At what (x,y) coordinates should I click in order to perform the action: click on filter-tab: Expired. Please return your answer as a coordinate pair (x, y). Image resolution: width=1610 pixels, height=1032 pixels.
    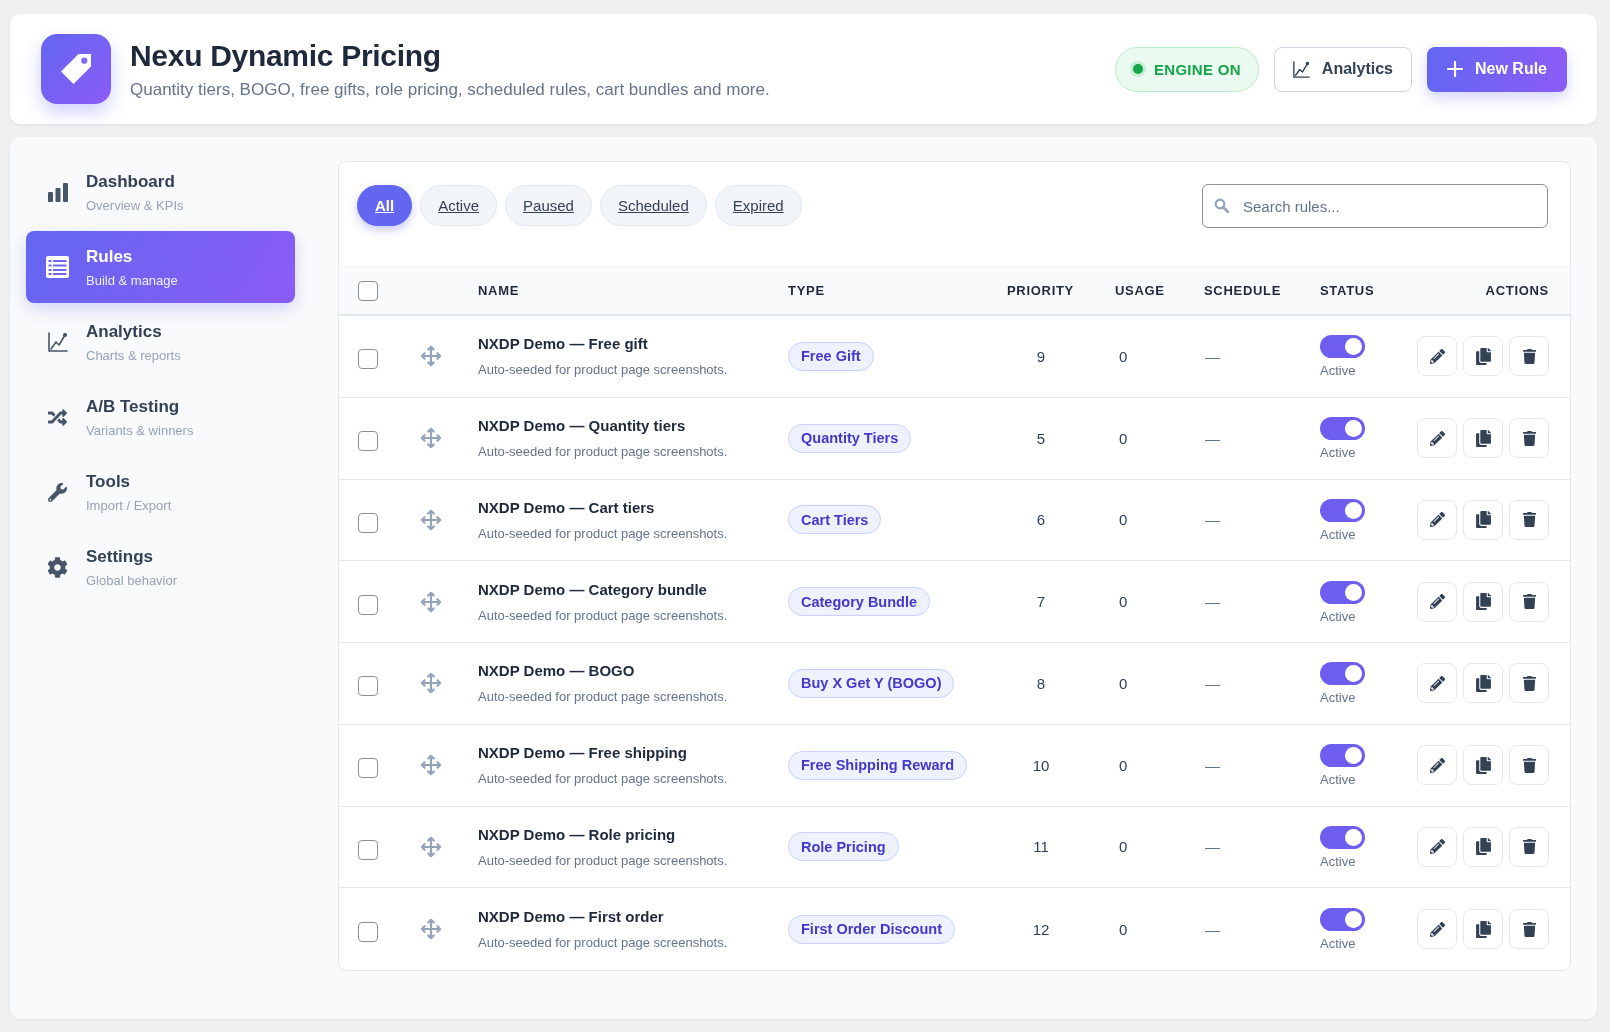
    Looking at the image, I should click on (758, 205).